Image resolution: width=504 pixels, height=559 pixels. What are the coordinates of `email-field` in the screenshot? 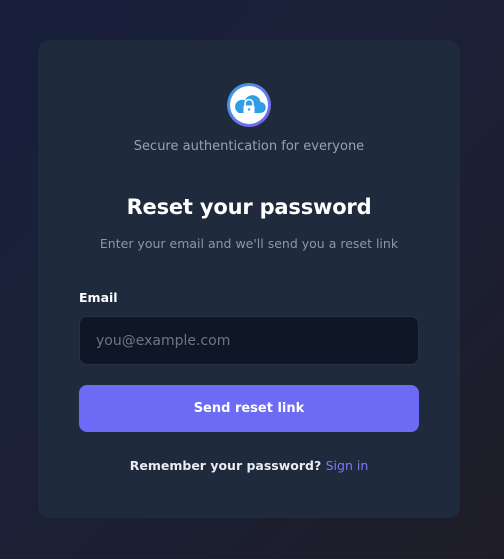 It's located at (249, 340).